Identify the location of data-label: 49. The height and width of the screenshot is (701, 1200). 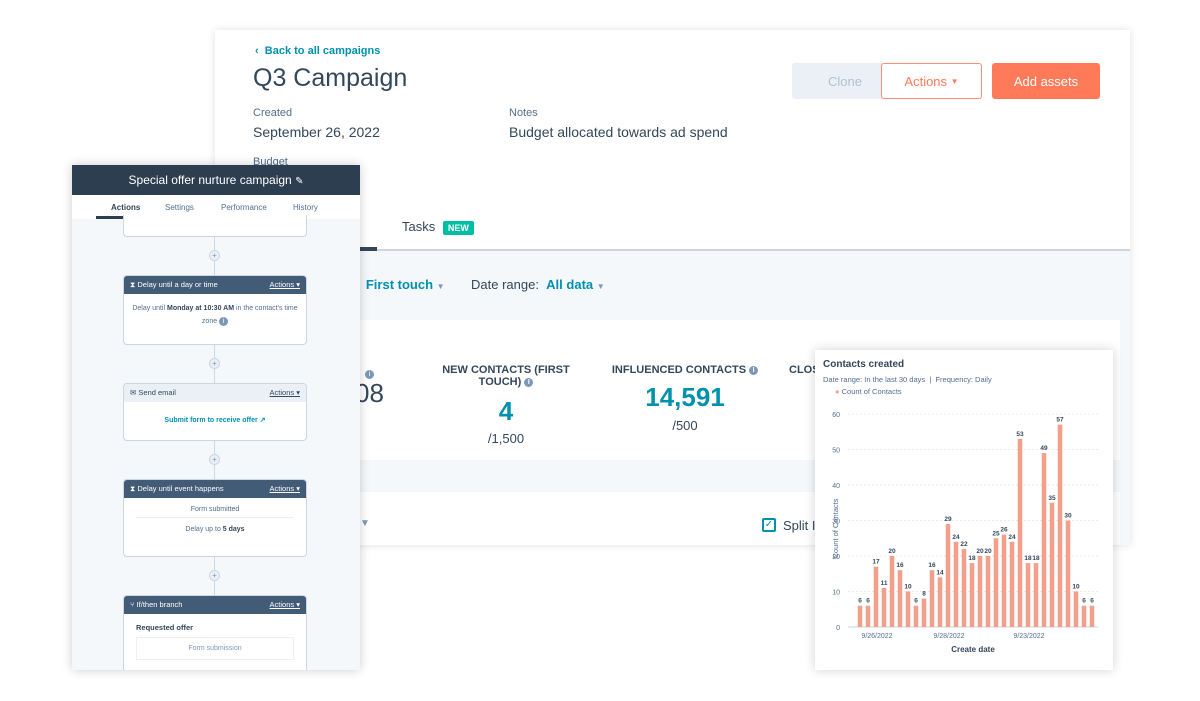
(1044, 448).